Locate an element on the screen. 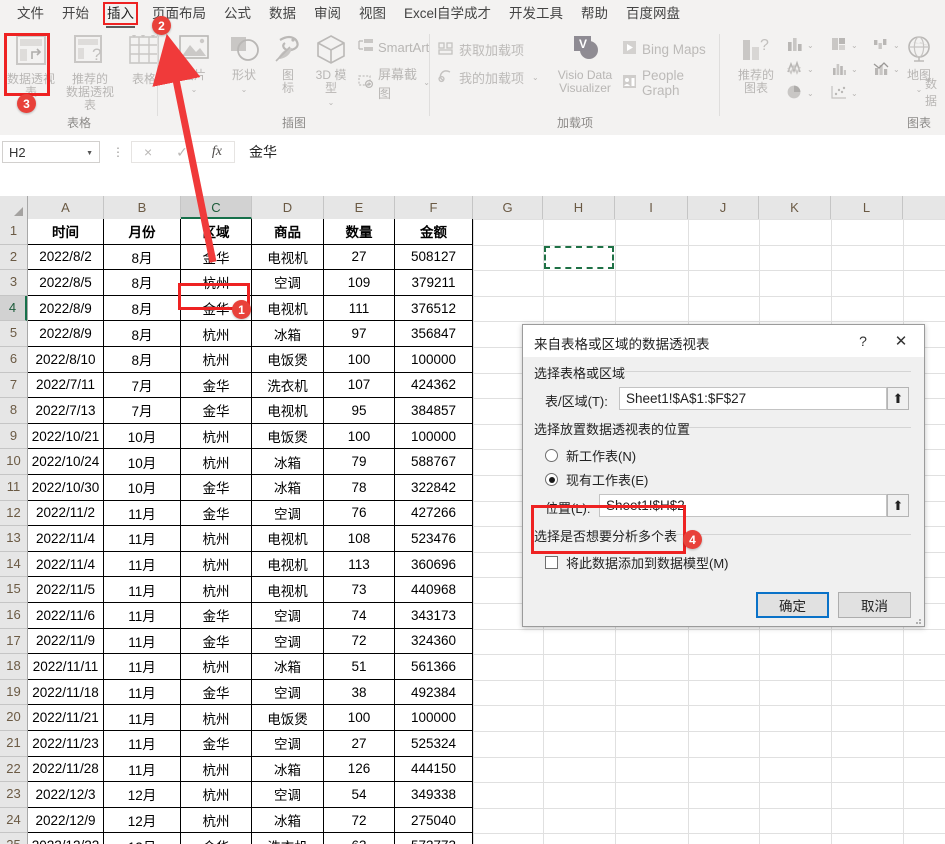  table-cell: 126 is located at coordinates (359, 769).